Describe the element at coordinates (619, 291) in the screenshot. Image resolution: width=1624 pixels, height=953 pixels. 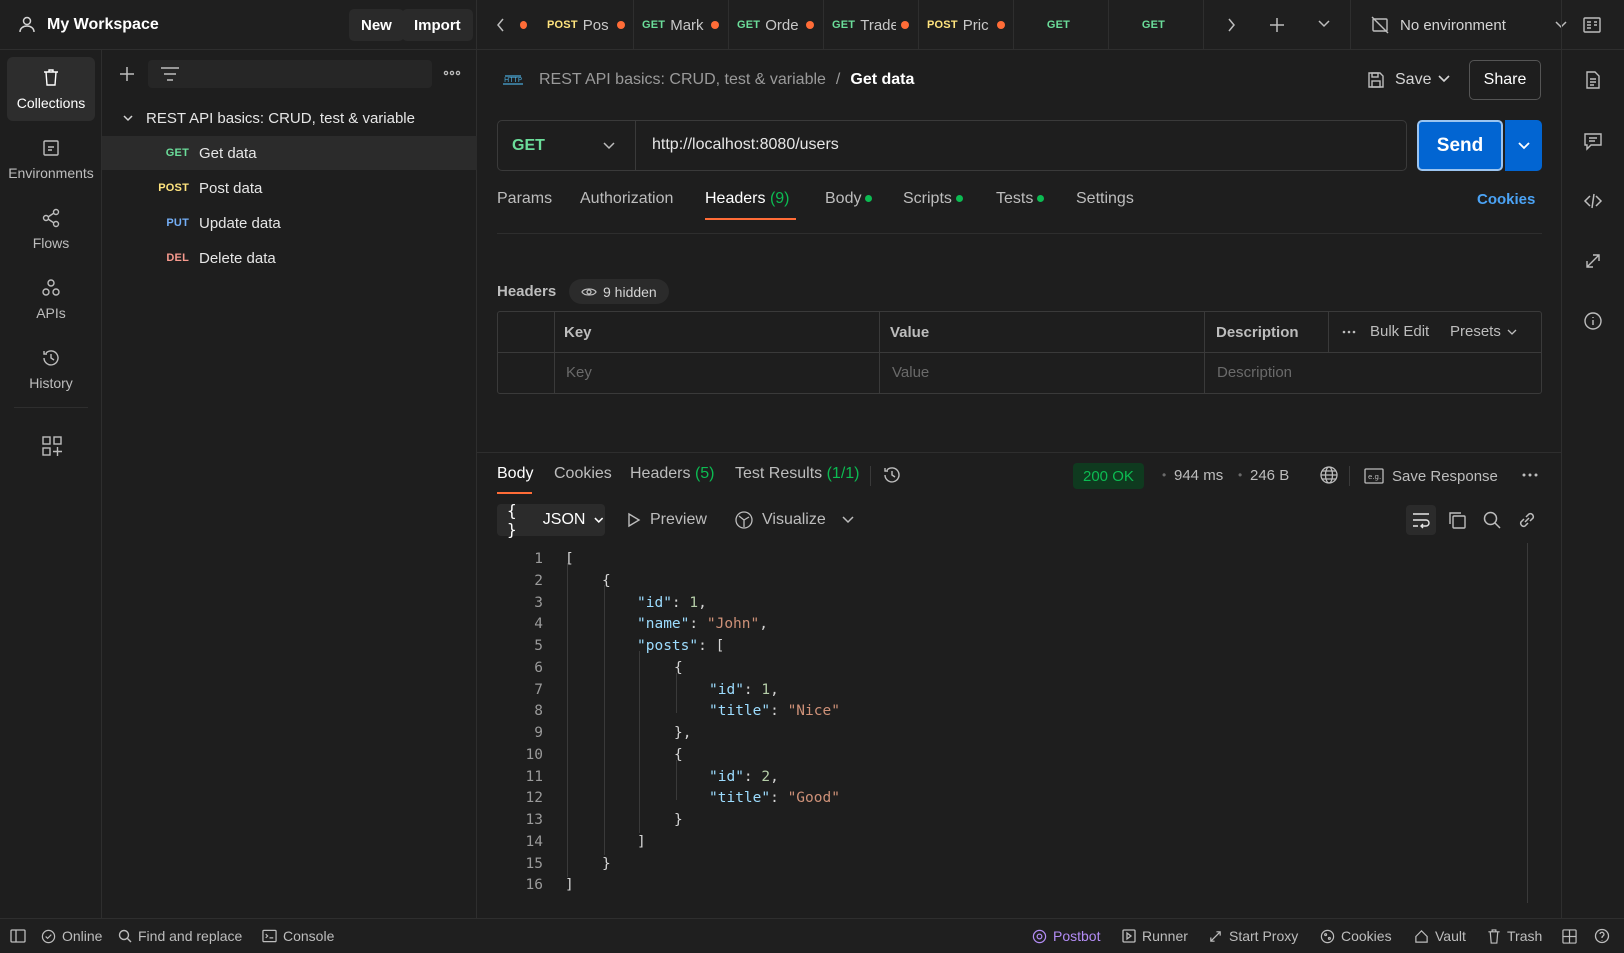
I see `hidden-headers-toggle: 9 hidden` at that location.